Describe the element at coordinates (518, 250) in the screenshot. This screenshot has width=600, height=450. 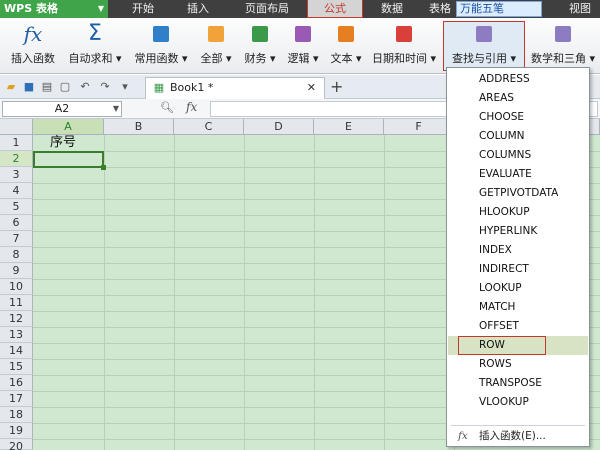
I see `menu-item-index: INDEX` at that location.